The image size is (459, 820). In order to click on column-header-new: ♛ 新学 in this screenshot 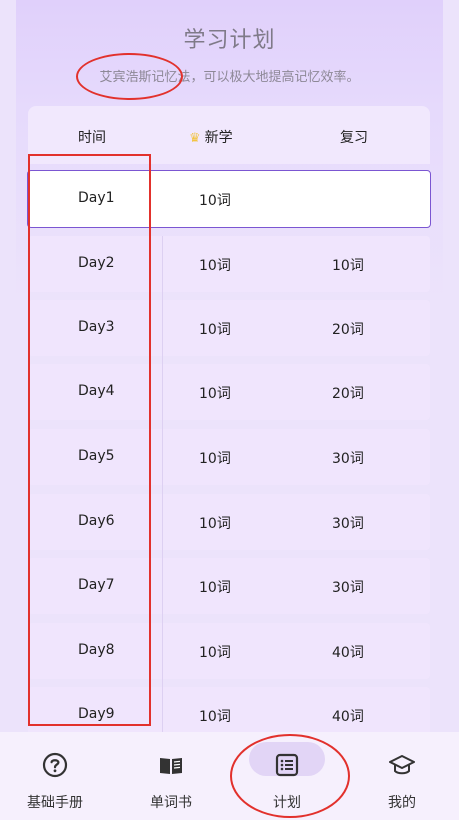, I will do `click(211, 137)`.